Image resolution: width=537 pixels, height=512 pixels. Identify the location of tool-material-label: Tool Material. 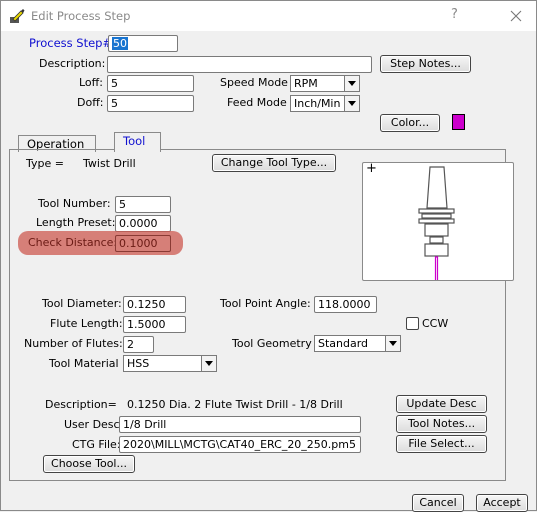
(84, 363).